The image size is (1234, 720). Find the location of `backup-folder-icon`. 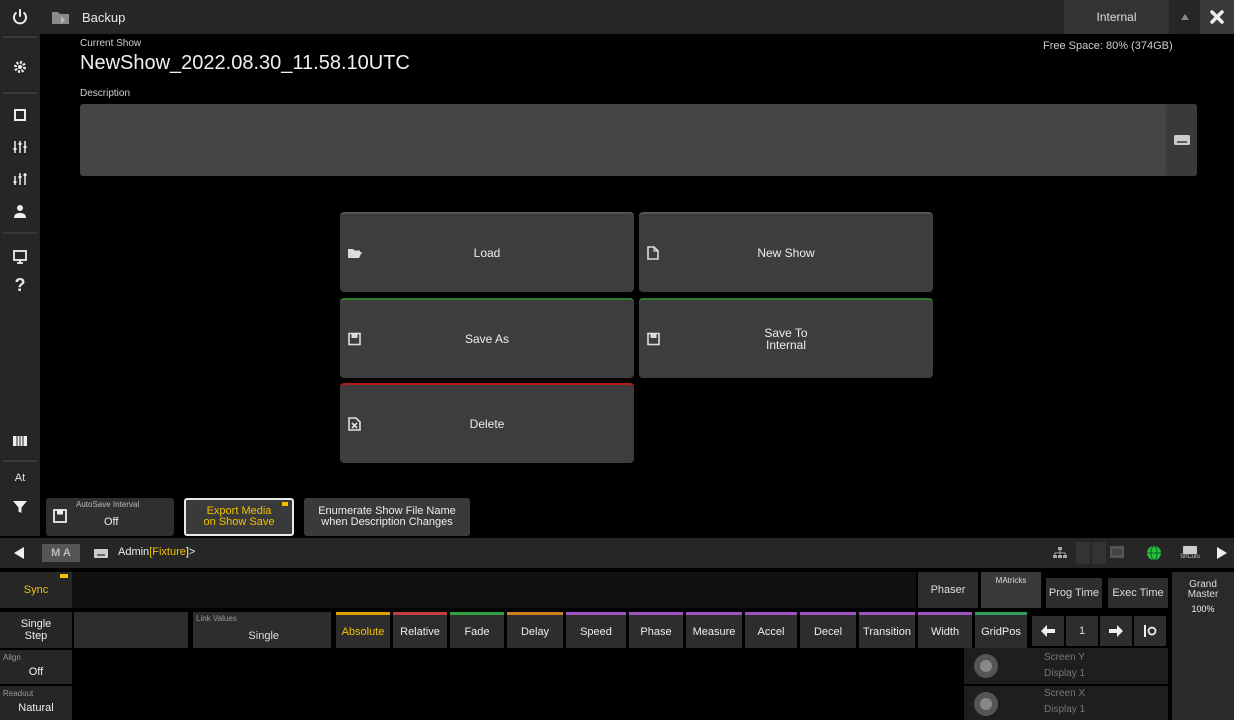

backup-folder-icon is located at coordinates (61, 17).